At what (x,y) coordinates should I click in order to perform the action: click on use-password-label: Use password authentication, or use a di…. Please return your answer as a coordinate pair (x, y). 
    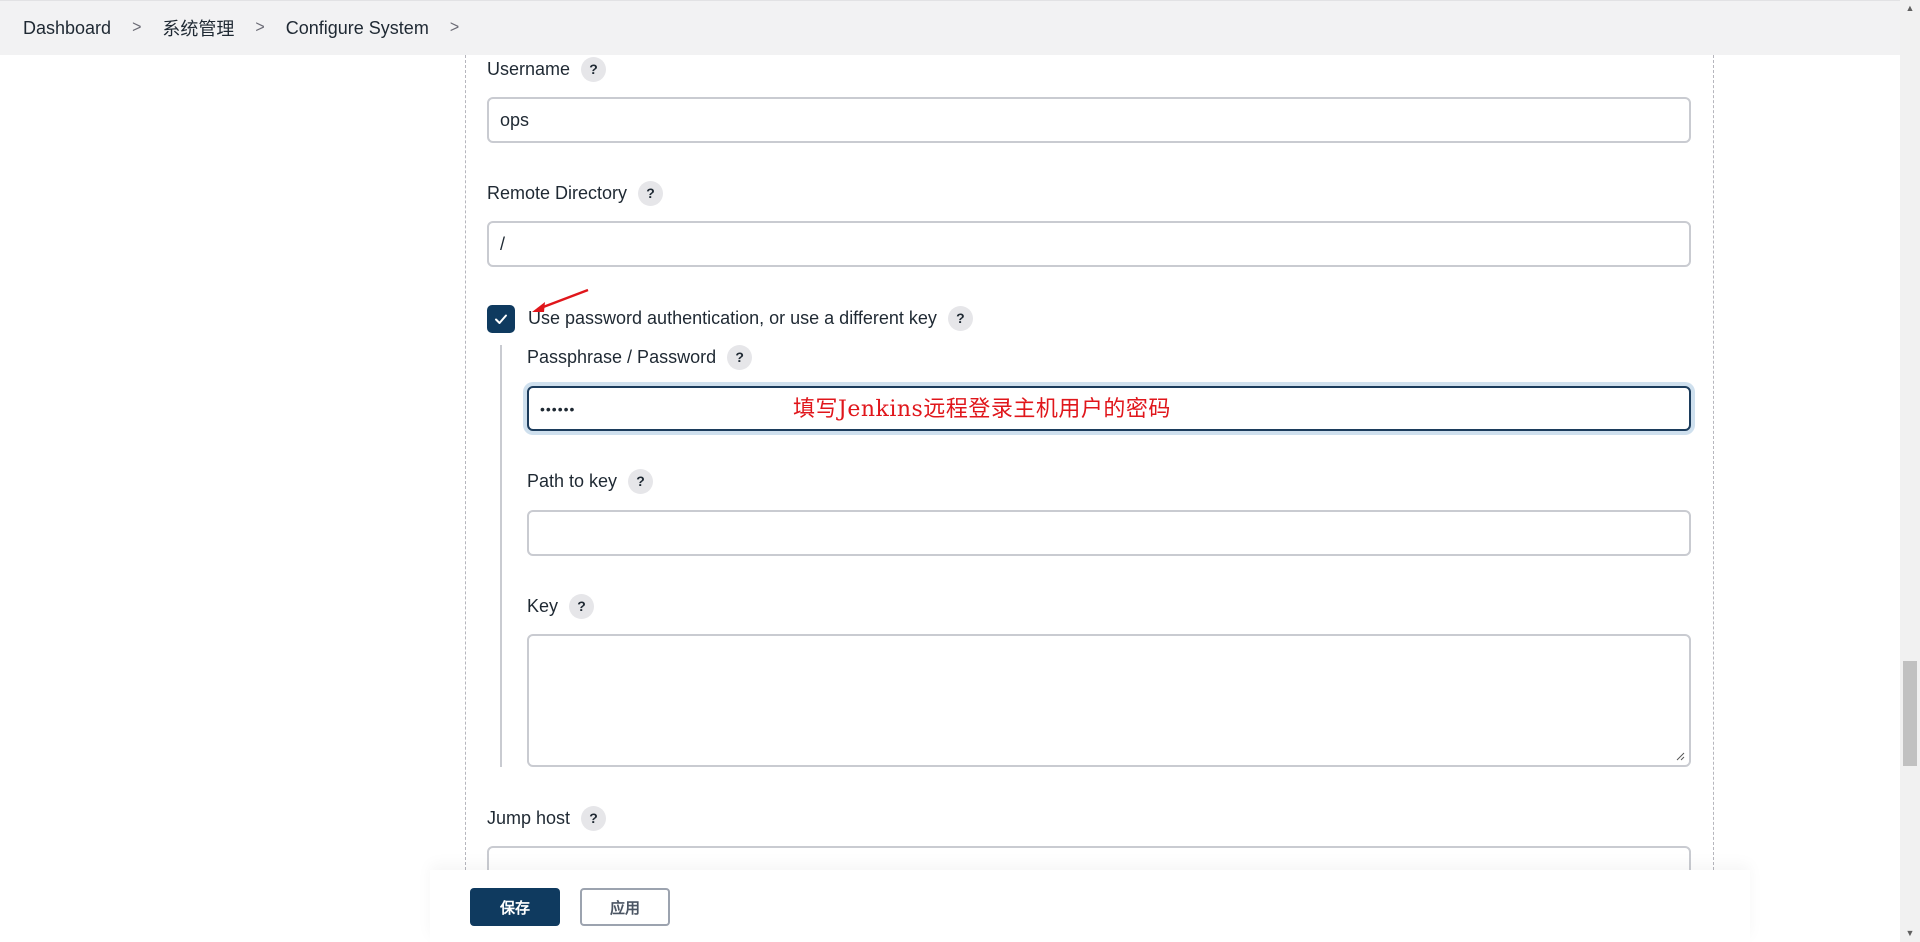
    Looking at the image, I should click on (750, 318).